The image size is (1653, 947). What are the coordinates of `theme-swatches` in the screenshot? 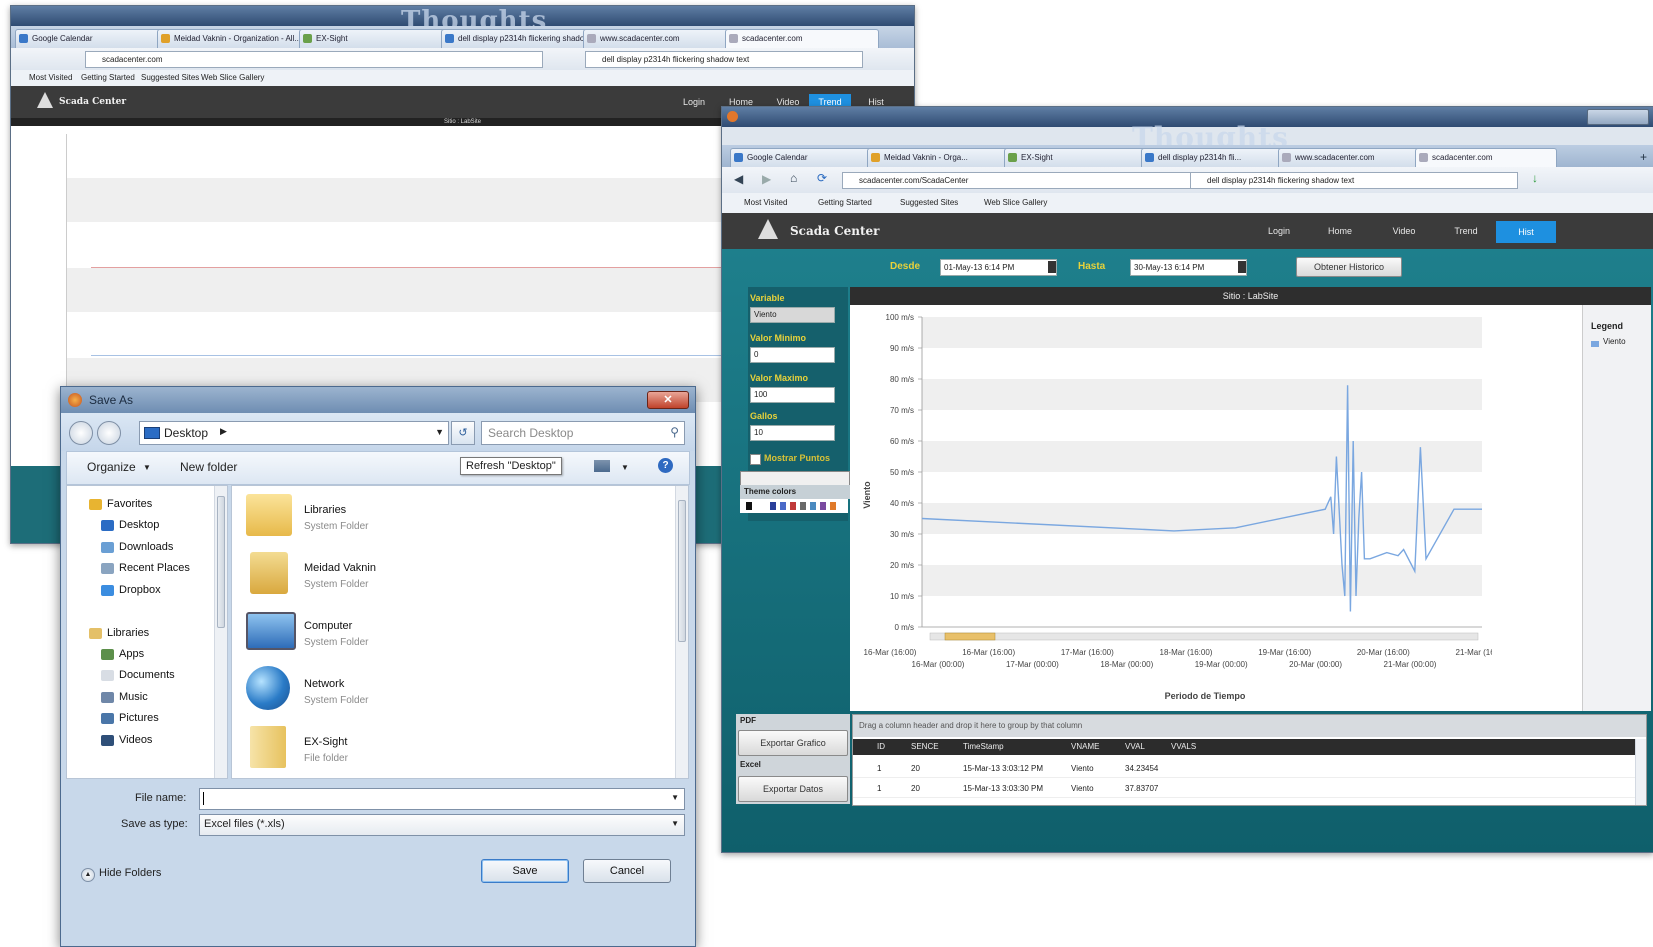 It's located at (794, 506).